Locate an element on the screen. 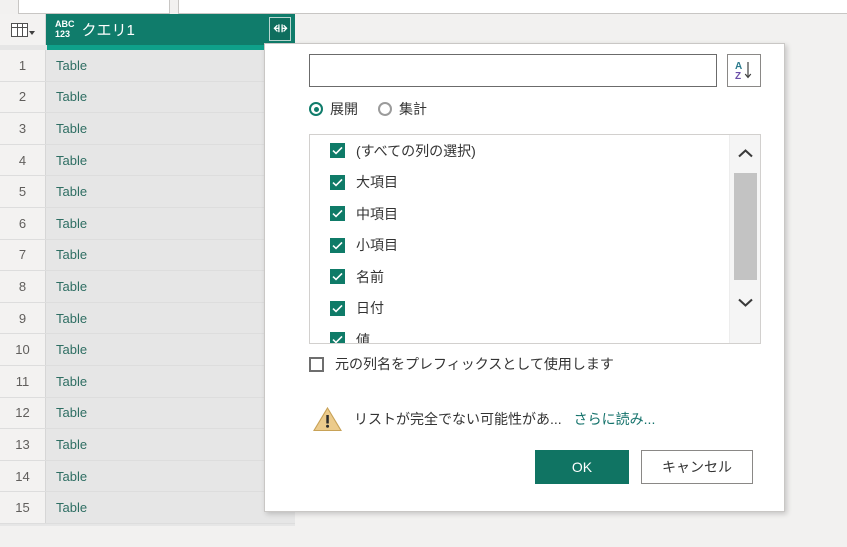 The image size is (847, 547). table-row: 10 Table is located at coordinates (147, 350).